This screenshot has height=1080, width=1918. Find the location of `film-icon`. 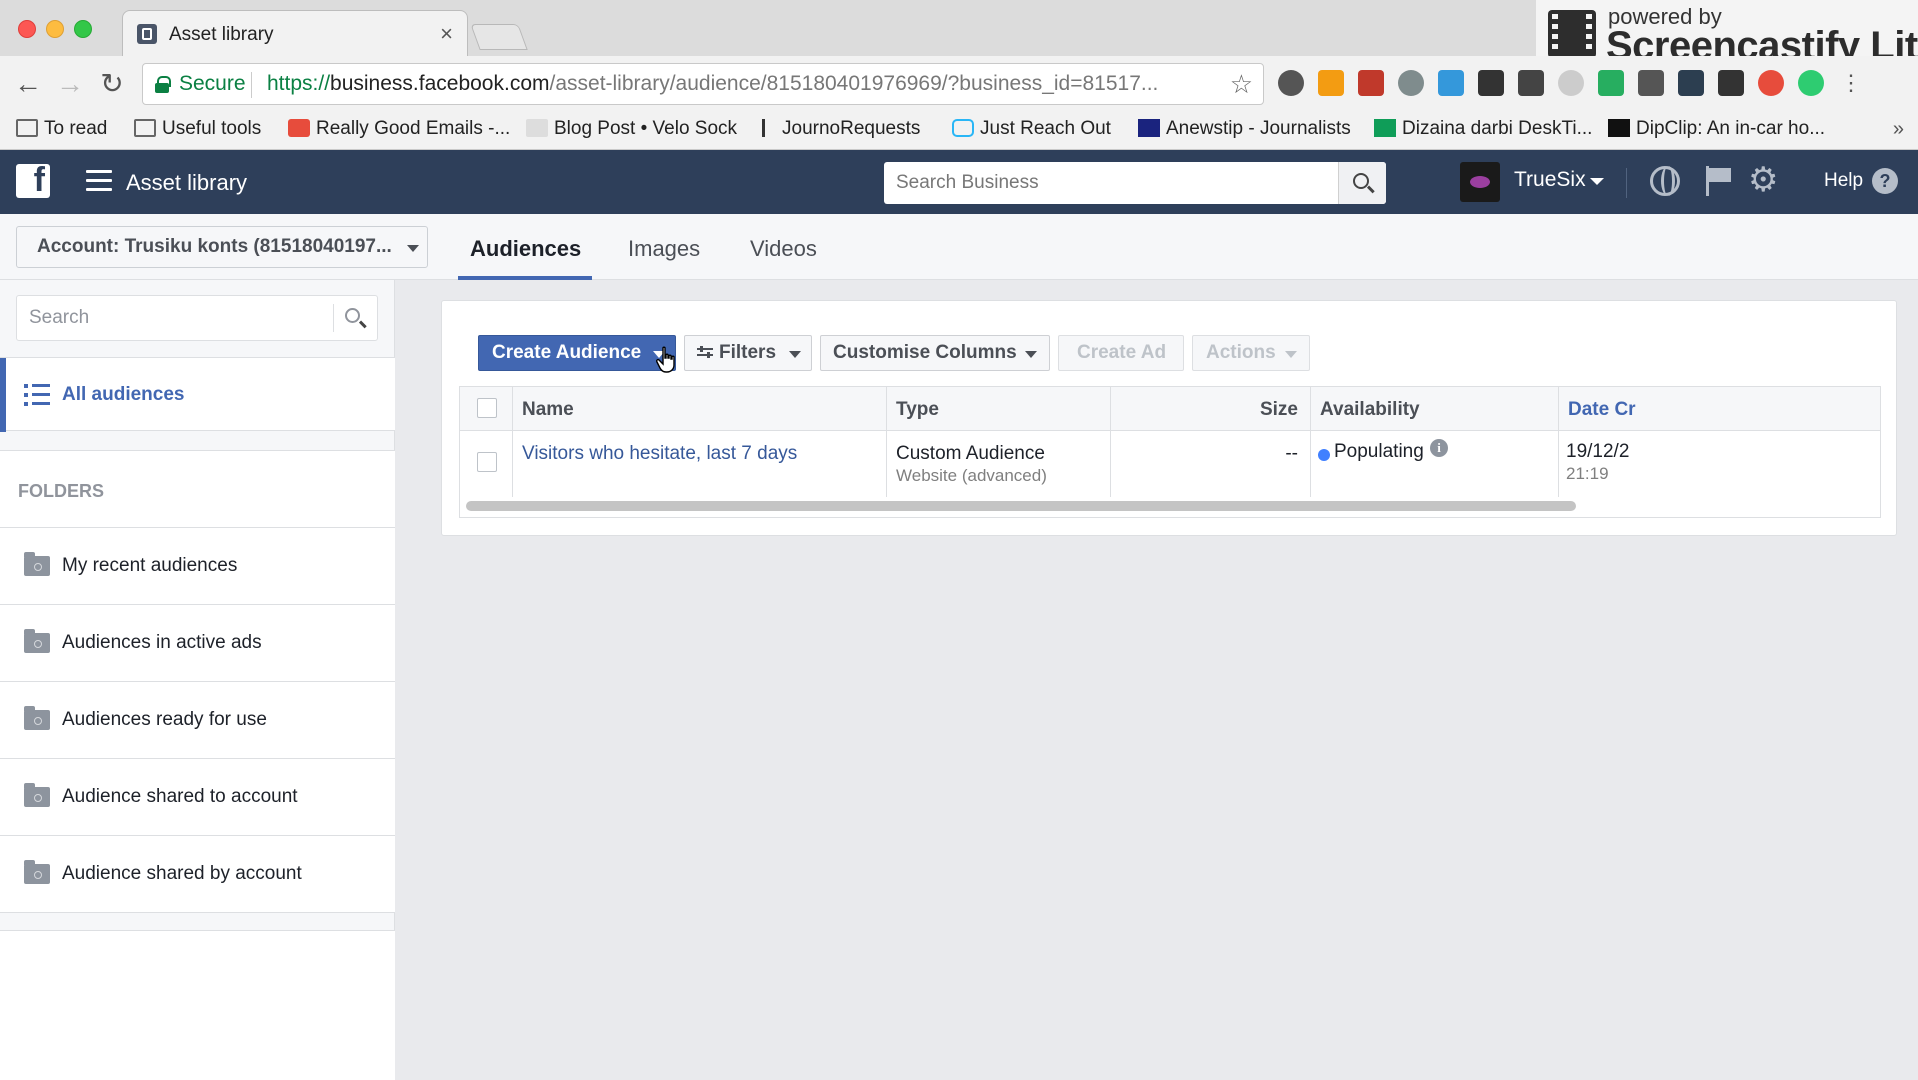

film-icon is located at coordinates (1572, 34).